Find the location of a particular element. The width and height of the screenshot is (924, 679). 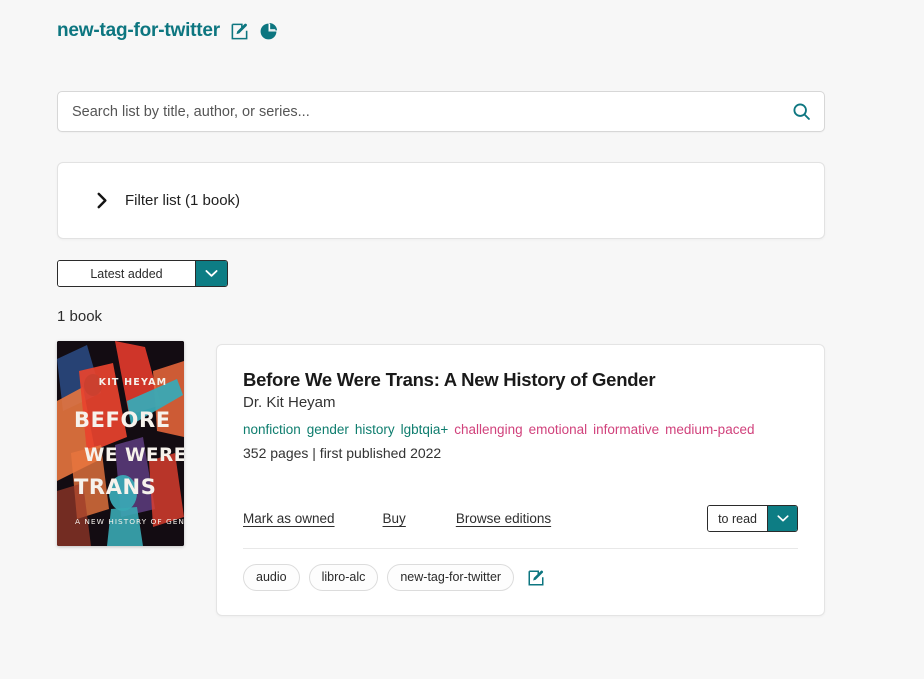

filter-toggle: Filter list (1 book) is located at coordinates (168, 200).